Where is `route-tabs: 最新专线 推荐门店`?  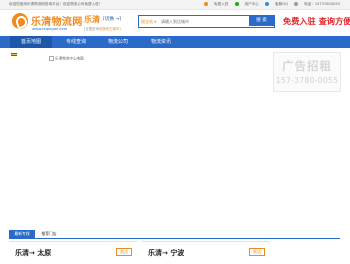
route-tabs: 最新专线 推荐门店 is located at coordinates (174, 234).